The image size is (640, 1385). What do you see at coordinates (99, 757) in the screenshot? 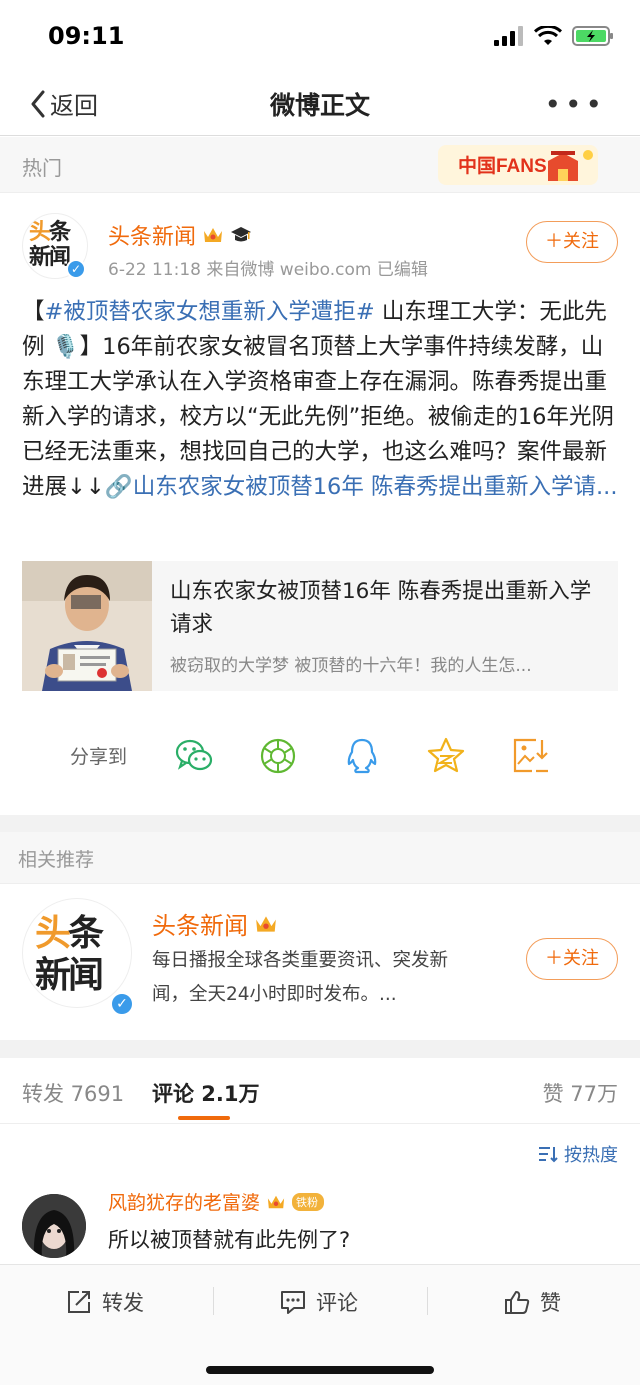
I see `share-label: 分享到` at bounding box center [99, 757].